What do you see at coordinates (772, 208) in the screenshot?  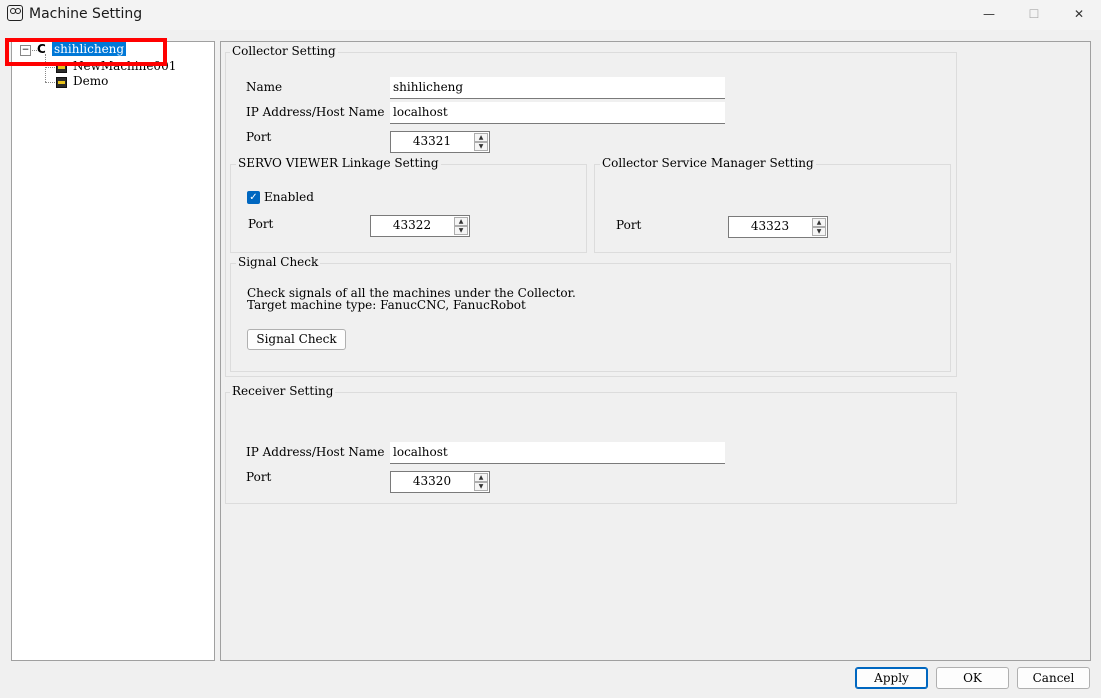 I see `service-manager-group` at bounding box center [772, 208].